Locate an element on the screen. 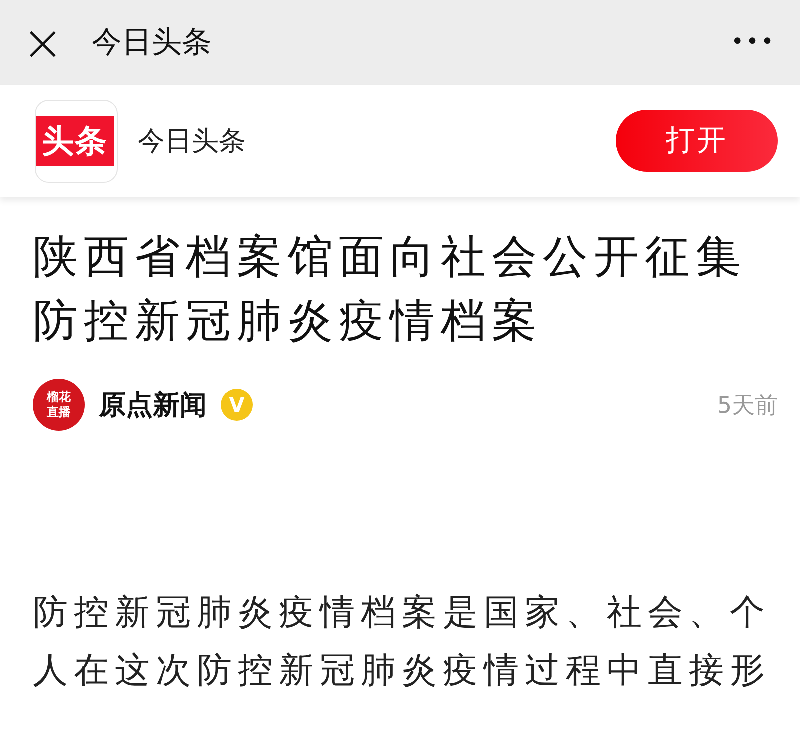 Image resolution: width=800 pixels, height=733 pixels. author-avatar: 榴花直播 is located at coordinates (59, 405).